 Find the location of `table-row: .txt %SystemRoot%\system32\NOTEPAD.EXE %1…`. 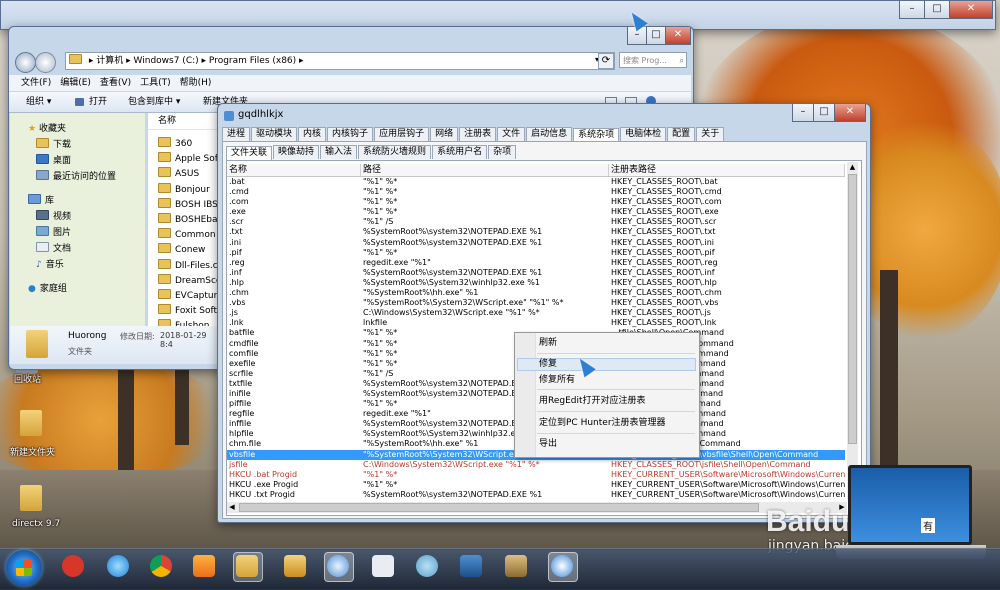

table-row: .txt %SystemRoot%\system32\NOTEPAD.EXE %1… is located at coordinates (536, 232).